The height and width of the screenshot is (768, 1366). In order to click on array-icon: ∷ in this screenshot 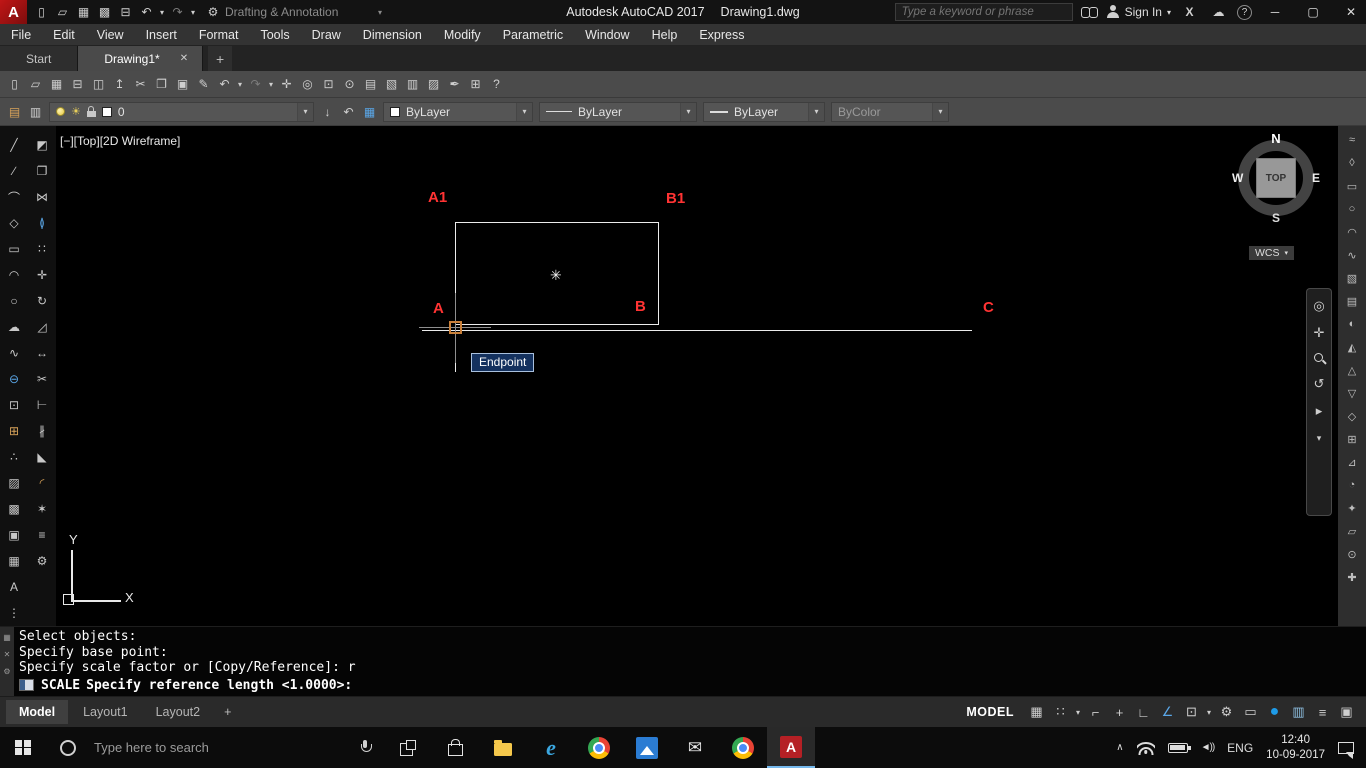, I will do `click(42, 249)`.